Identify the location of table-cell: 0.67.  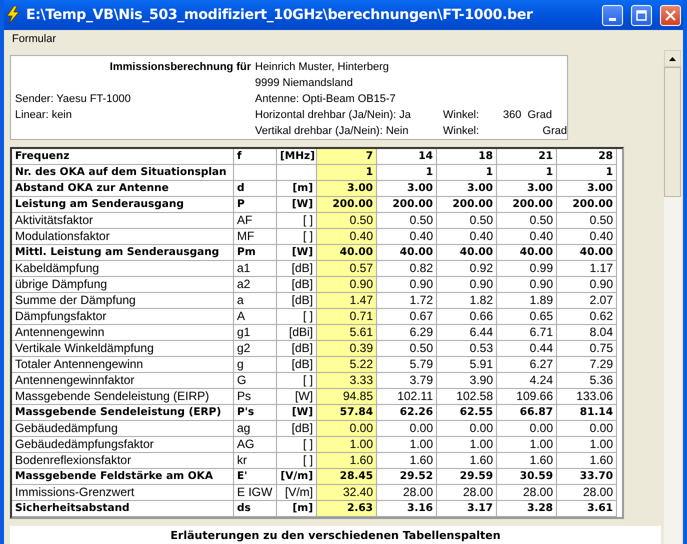
(407, 317).